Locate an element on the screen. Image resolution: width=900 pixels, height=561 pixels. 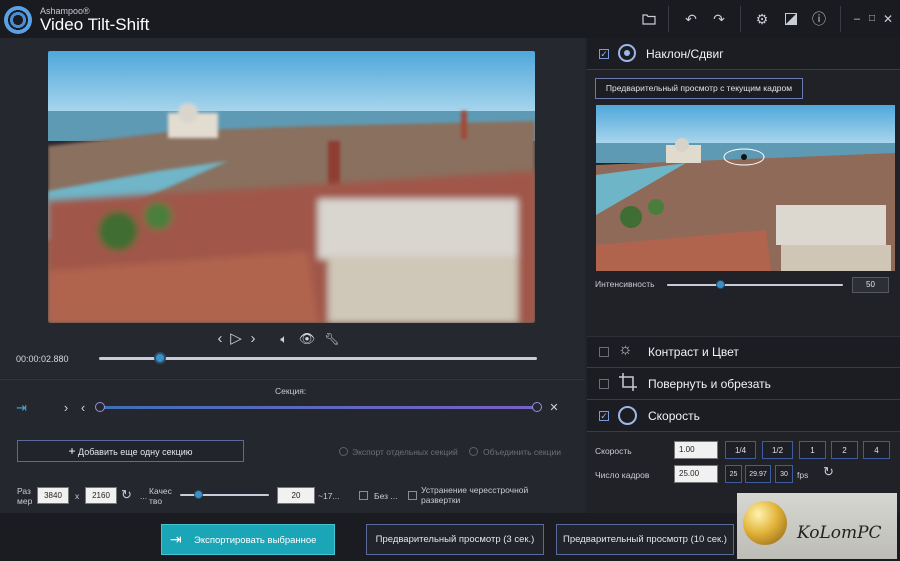
fps-preset-2997: 29.97 is located at coordinates (758, 474).